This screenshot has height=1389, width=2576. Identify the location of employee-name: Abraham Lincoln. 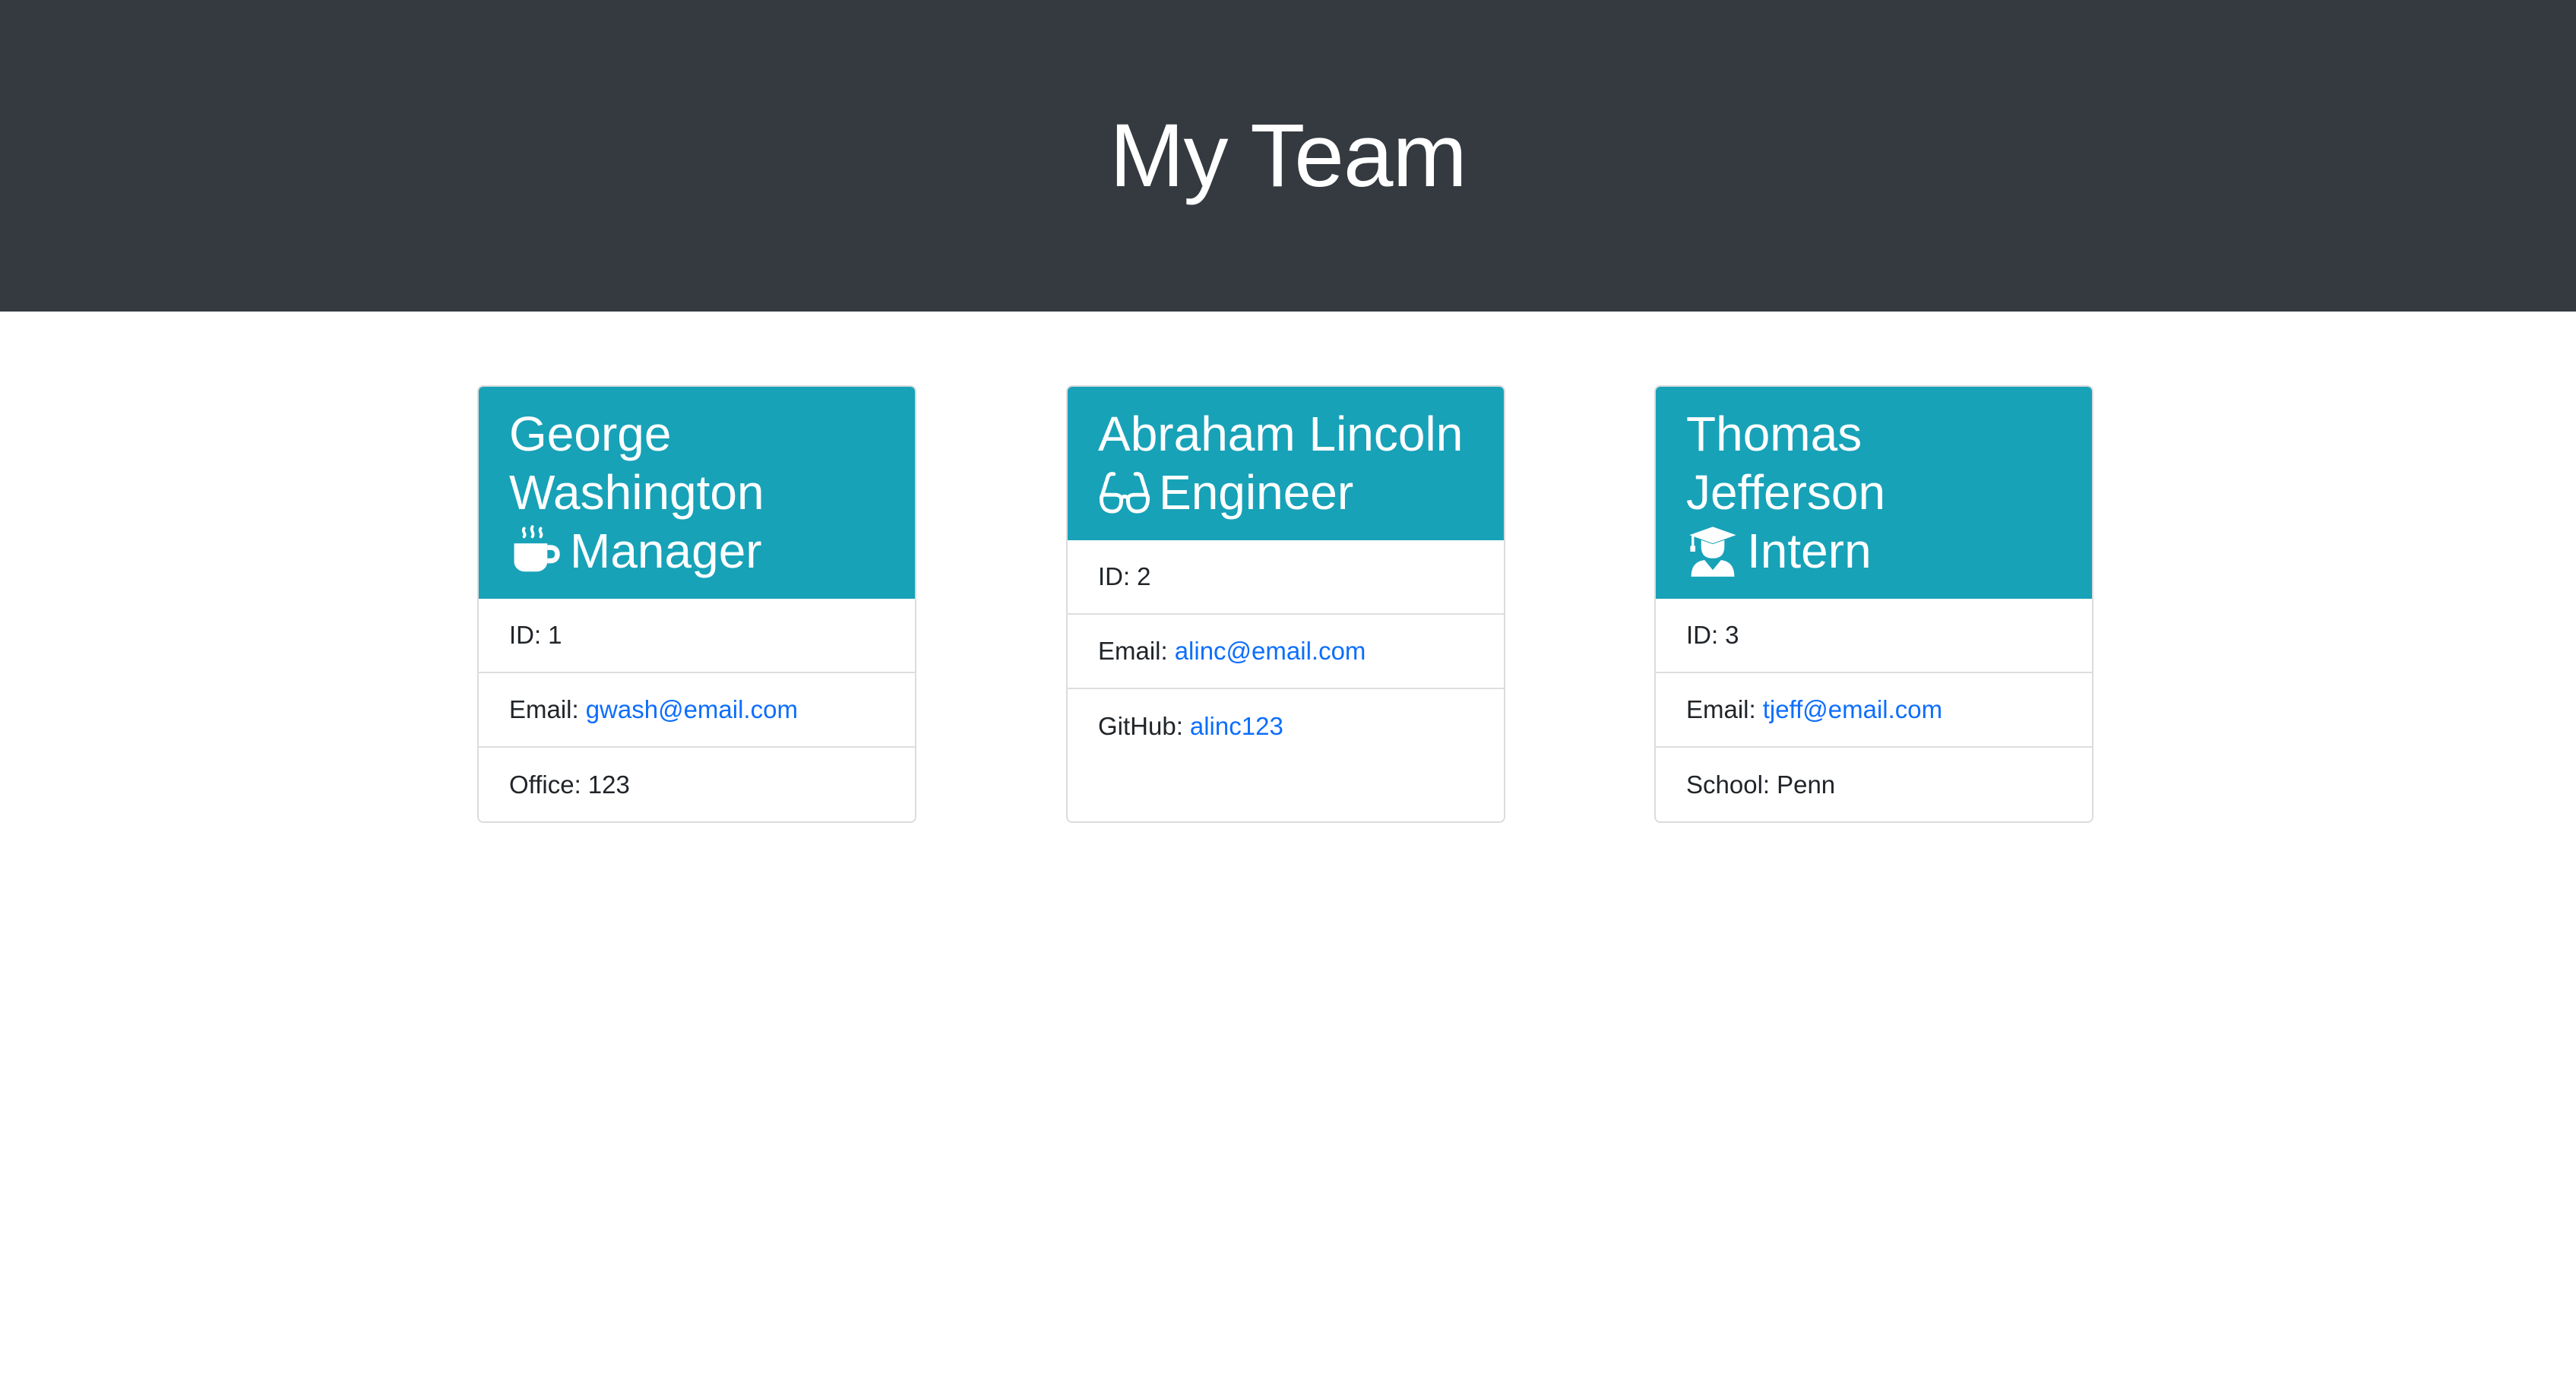
(1286, 434).